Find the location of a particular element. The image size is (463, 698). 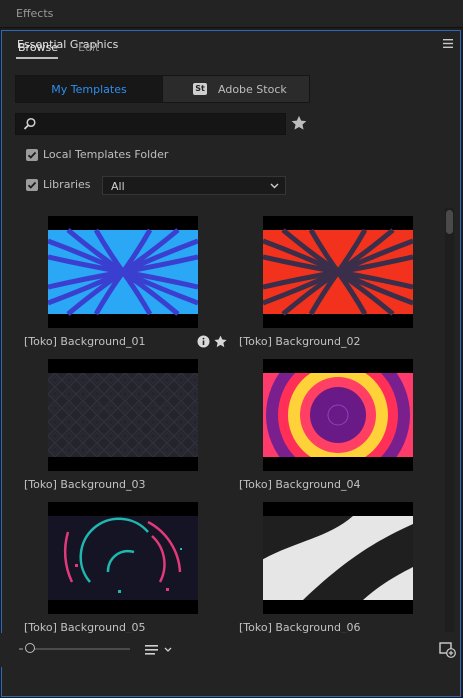

template-name: [Toko] Background_04 is located at coordinates (300, 484).